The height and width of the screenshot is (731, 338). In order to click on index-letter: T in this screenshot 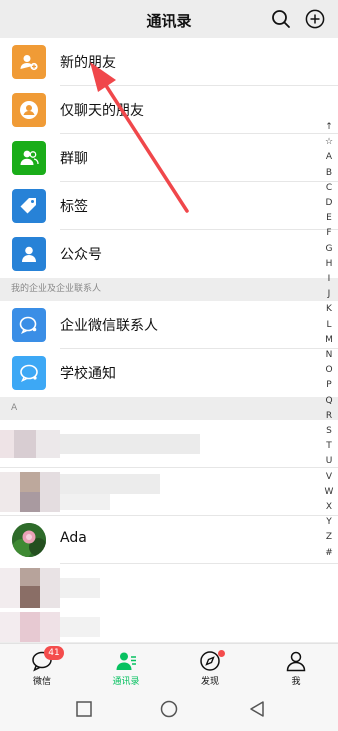, I will do `click(329, 446)`.